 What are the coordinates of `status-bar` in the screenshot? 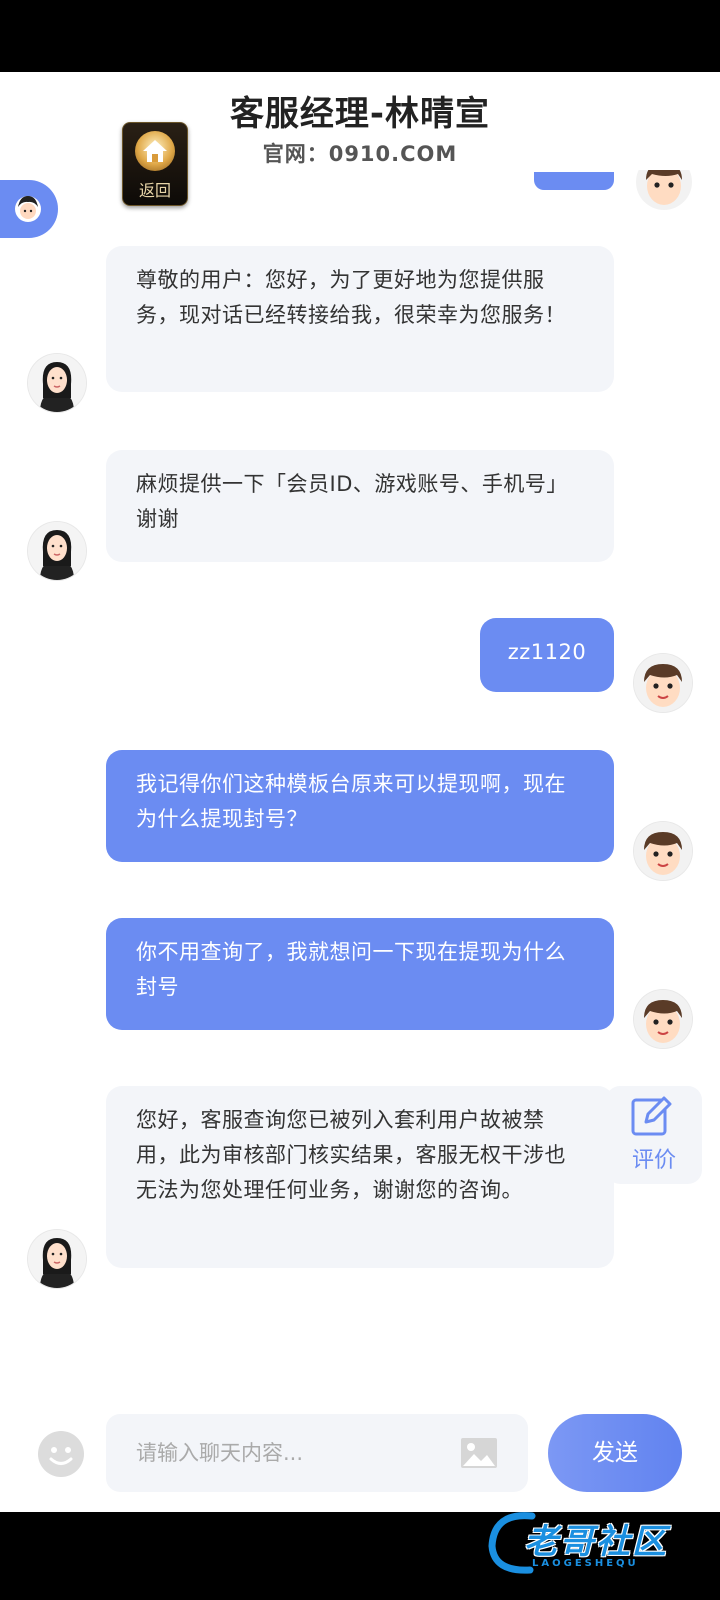 It's located at (360, 36).